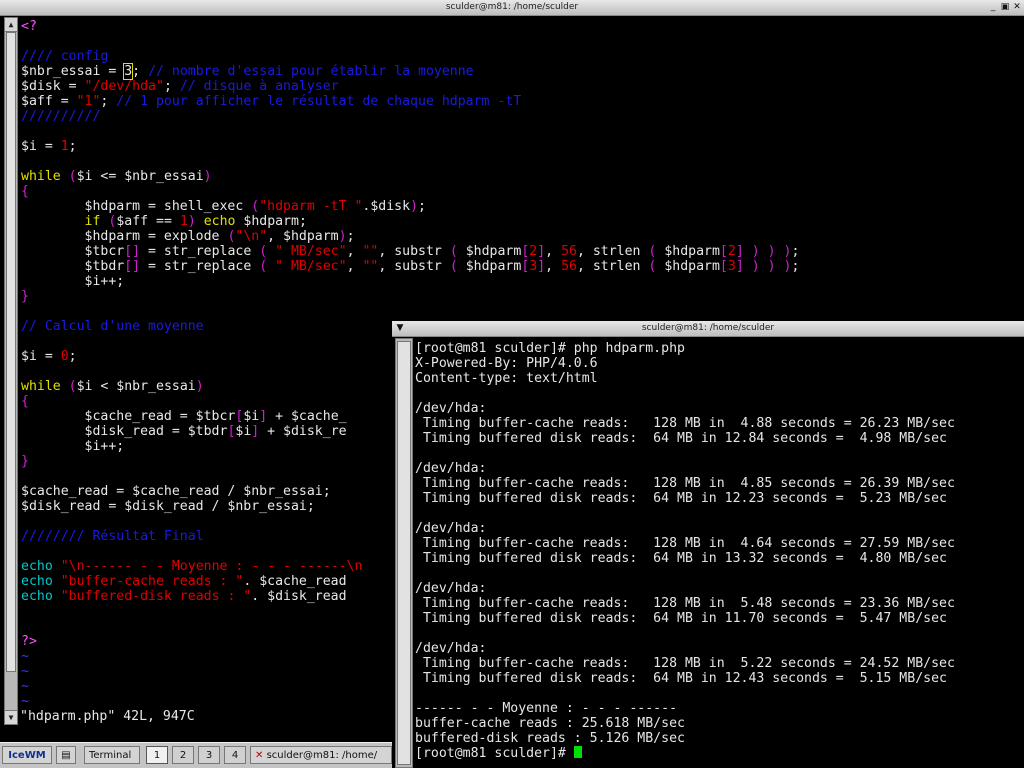 The image size is (1024, 768). Describe the element at coordinates (11, 717) in the screenshot. I see `scroll-down-icon: ▼` at that location.